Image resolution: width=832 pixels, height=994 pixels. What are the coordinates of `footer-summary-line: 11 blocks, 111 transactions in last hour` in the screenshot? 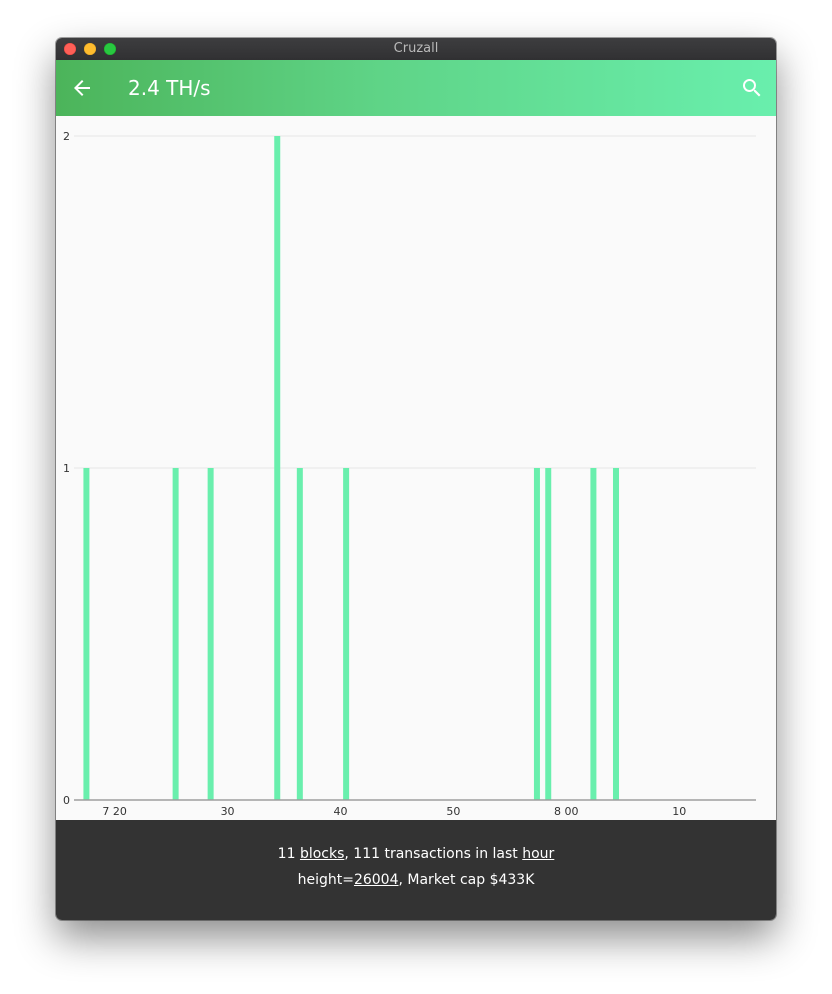 It's located at (416, 854).